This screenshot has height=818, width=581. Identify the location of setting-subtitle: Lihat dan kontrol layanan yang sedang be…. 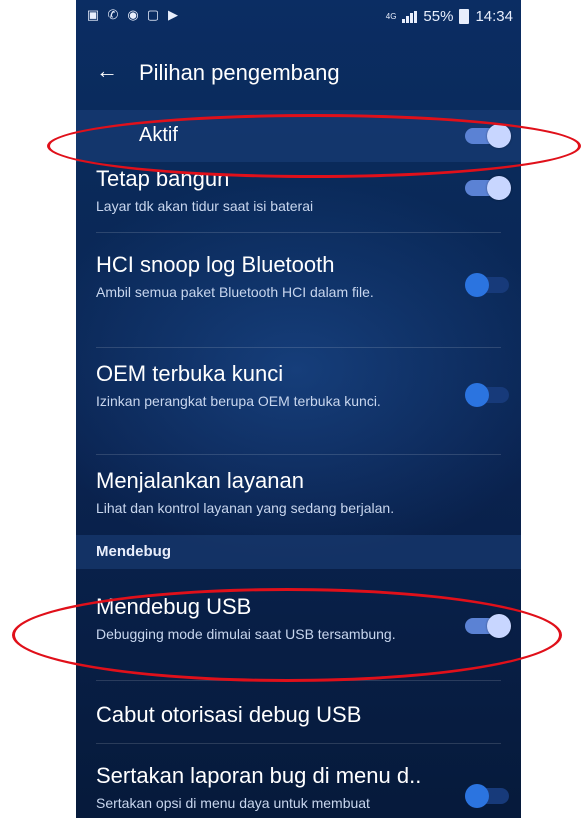
(245, 508).